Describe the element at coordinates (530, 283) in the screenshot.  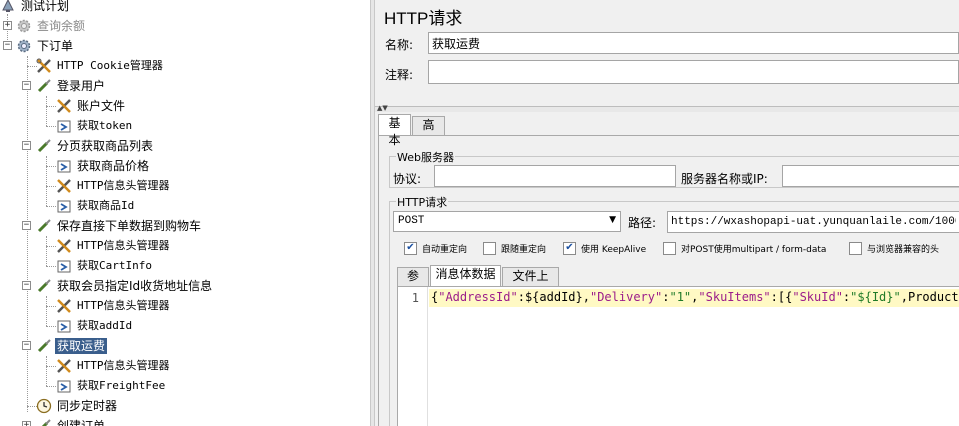
I see `tab-file-upload: 文件上传` at that location.